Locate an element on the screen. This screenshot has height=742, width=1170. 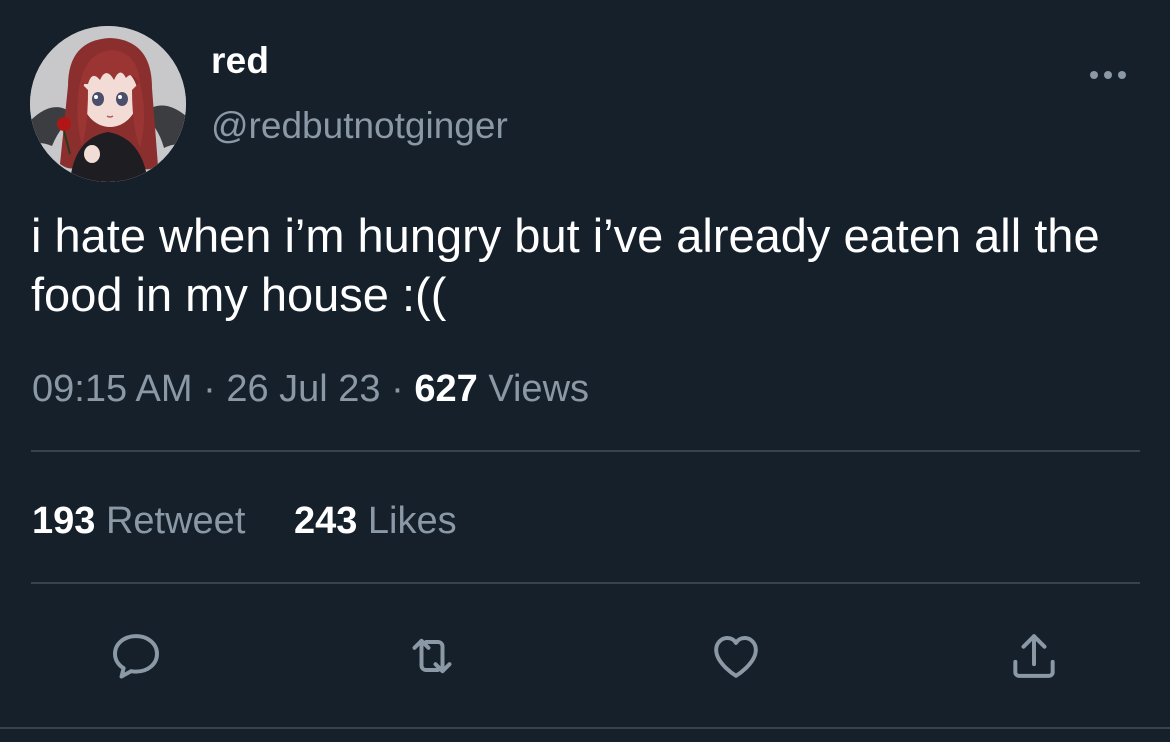
reply-icon is located at coordinates (136, 656).